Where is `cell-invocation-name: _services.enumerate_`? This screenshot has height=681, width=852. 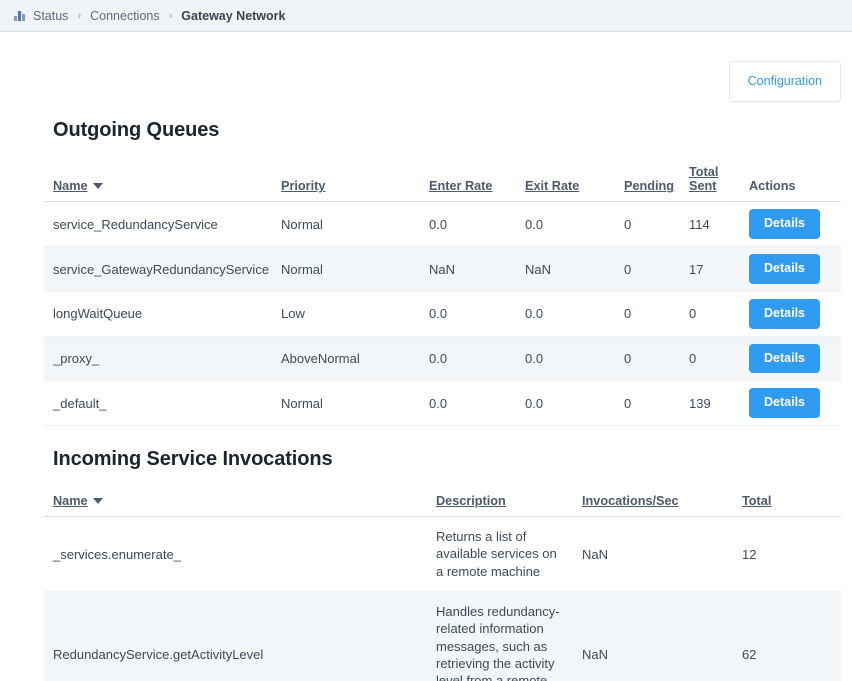 cell-invocation-name: _services.enumerate_ is located at coordinates (117, 554).